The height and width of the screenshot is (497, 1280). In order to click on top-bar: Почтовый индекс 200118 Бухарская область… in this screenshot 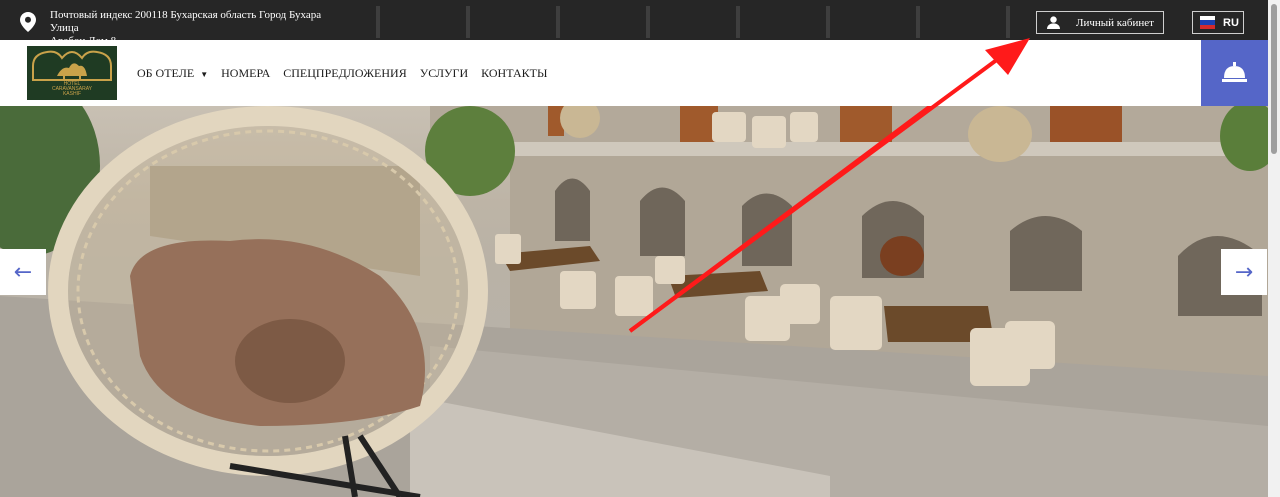, I will do `click(634, 23)`.